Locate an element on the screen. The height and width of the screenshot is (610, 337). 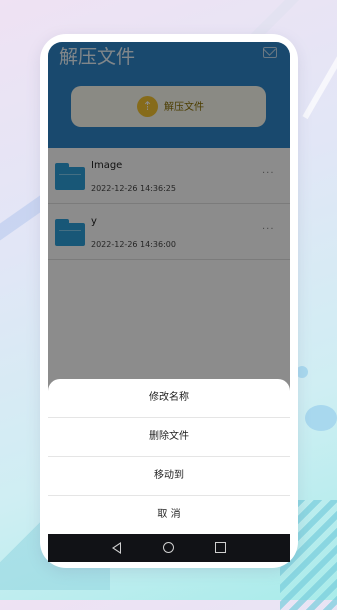
cancel-button: 取 消 is located at coordinates (169, 515).